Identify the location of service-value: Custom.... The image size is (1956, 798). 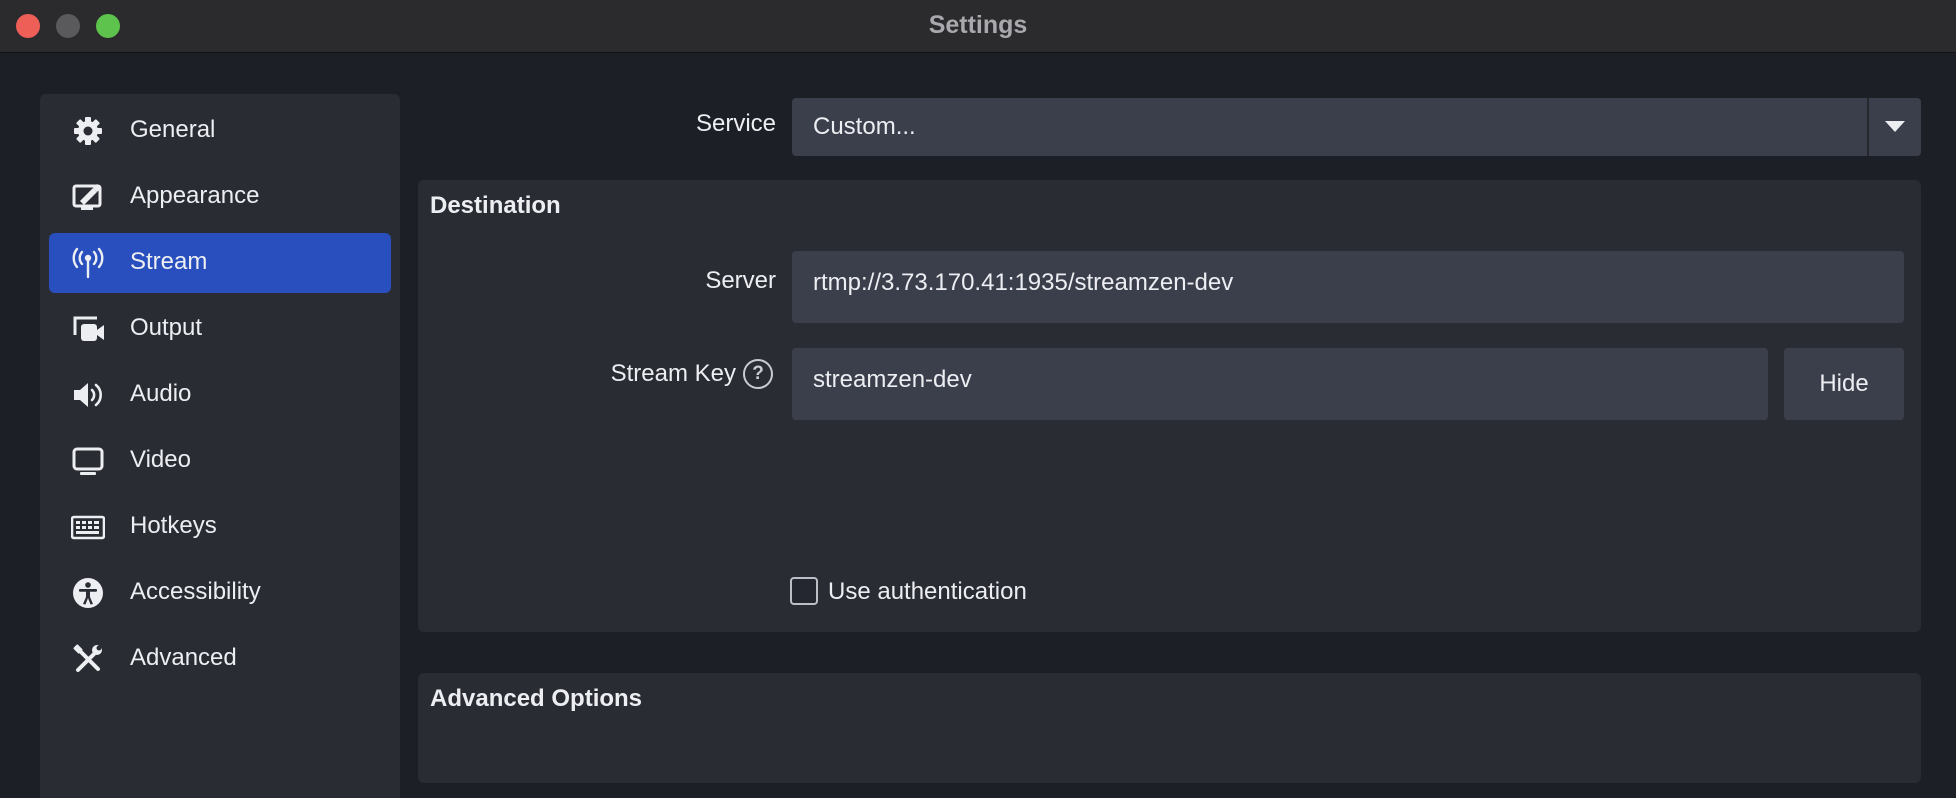
(864, 126).